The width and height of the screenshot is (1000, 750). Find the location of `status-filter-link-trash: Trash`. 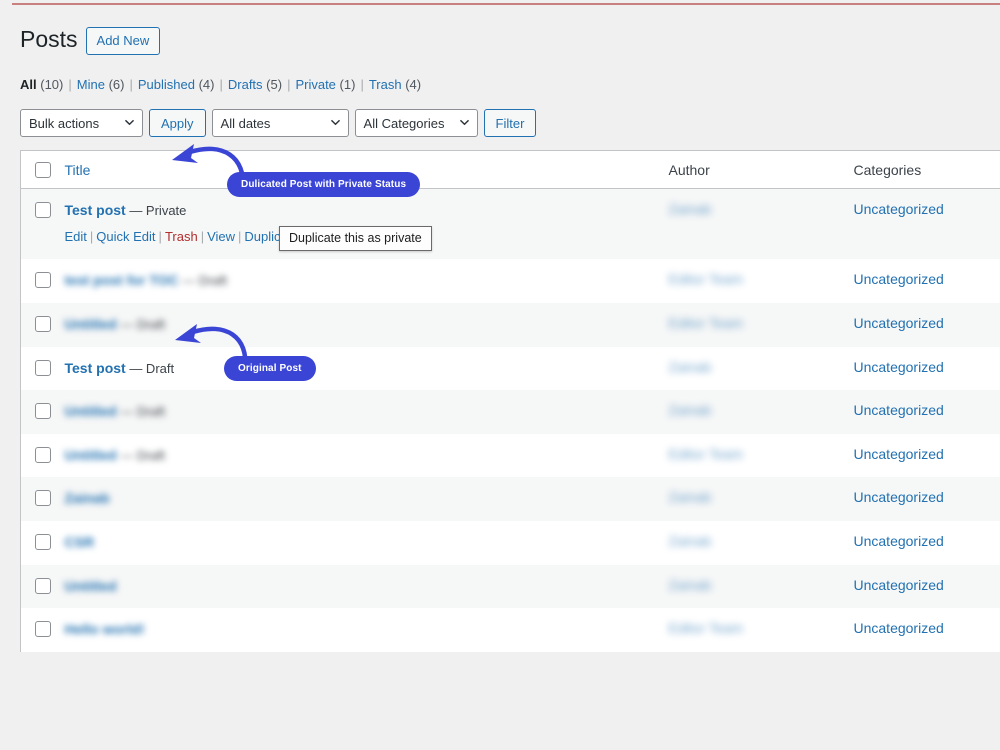

status-filter-link-trash: Trash is located at coordinates (385, 84).